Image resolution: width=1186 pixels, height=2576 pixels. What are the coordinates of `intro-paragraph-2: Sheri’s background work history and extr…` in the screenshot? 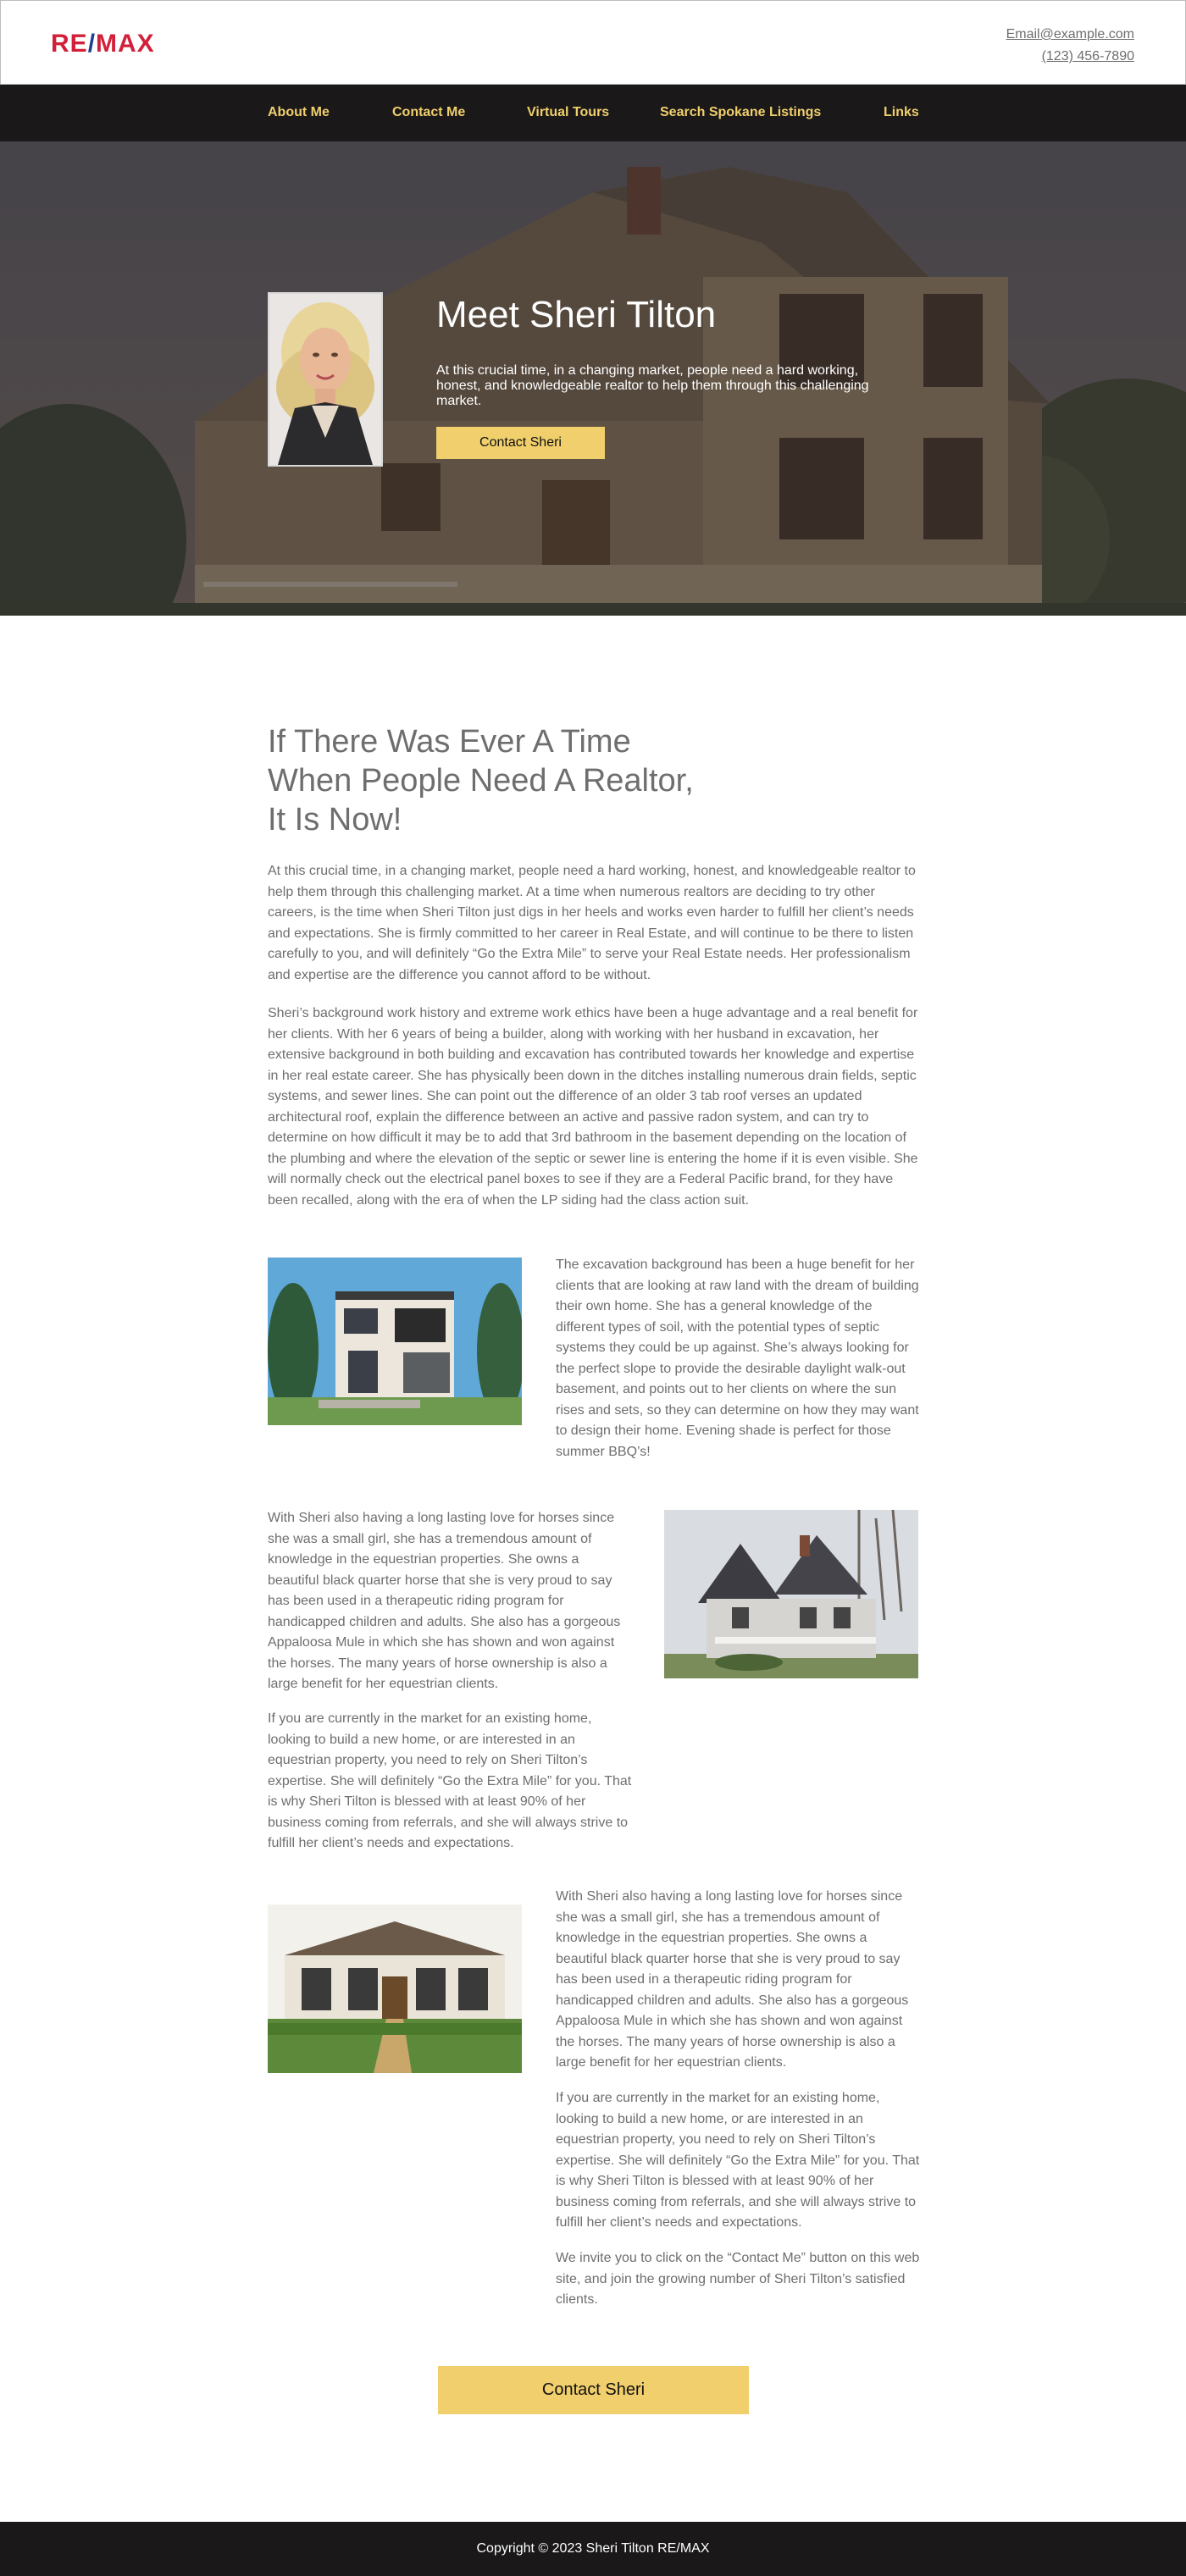 It's located at (593, 1107).